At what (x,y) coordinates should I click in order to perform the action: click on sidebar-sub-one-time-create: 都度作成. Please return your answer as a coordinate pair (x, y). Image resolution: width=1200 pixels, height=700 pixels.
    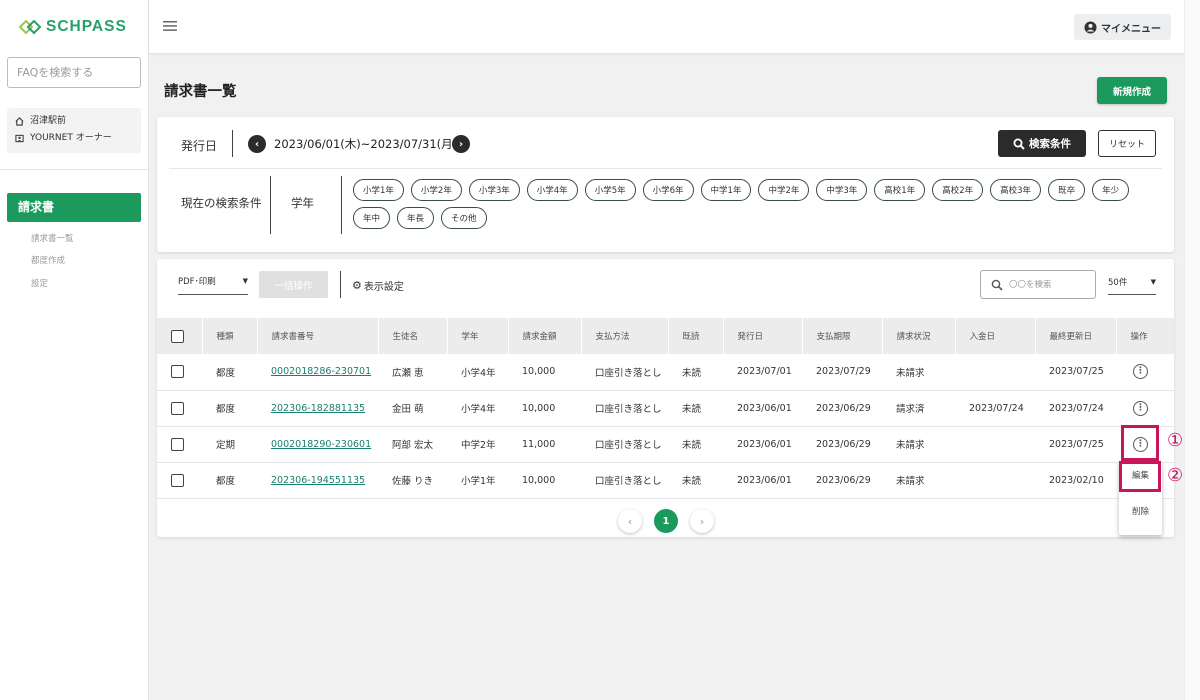
    Looking at the image, I should click on (48, 260).